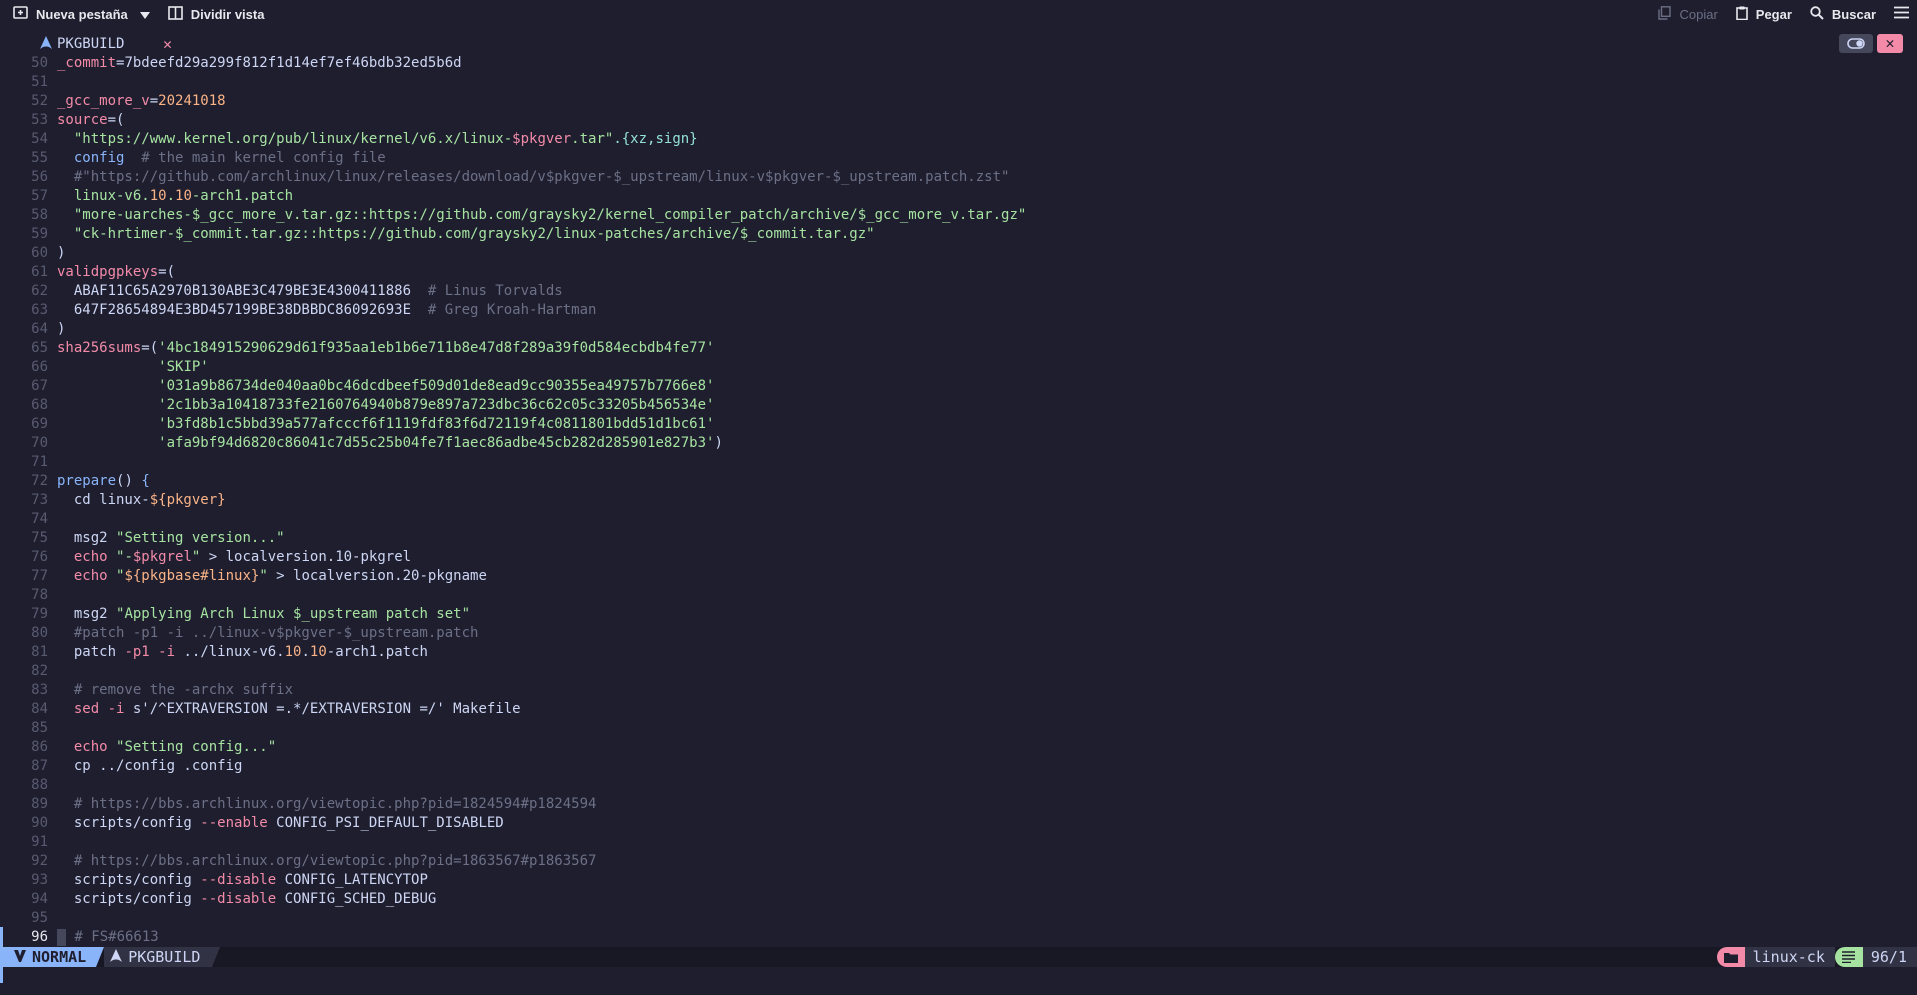 The height and width of the screenshot is (995, 1917). I want to click on line-number: 53, so click(39, 120).